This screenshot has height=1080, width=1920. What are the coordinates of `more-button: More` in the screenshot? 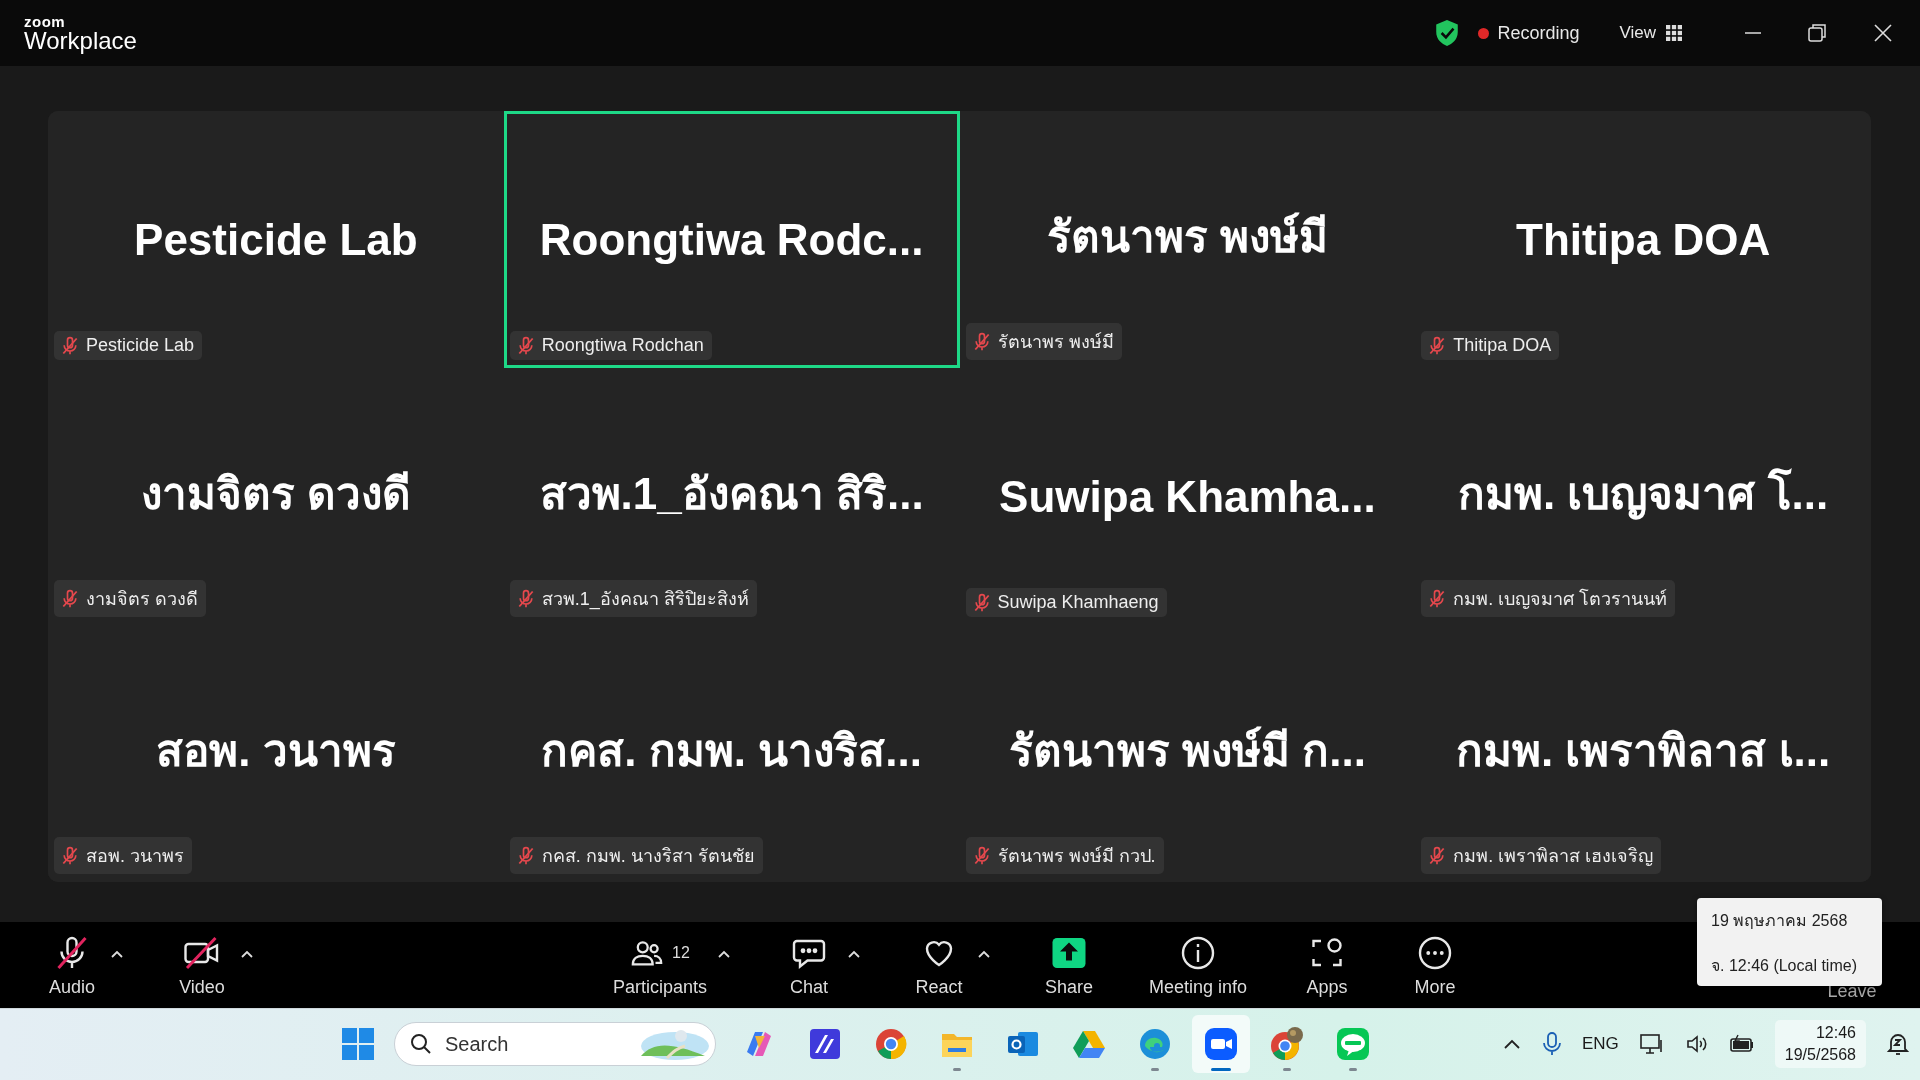 It's located at (1435, 965).